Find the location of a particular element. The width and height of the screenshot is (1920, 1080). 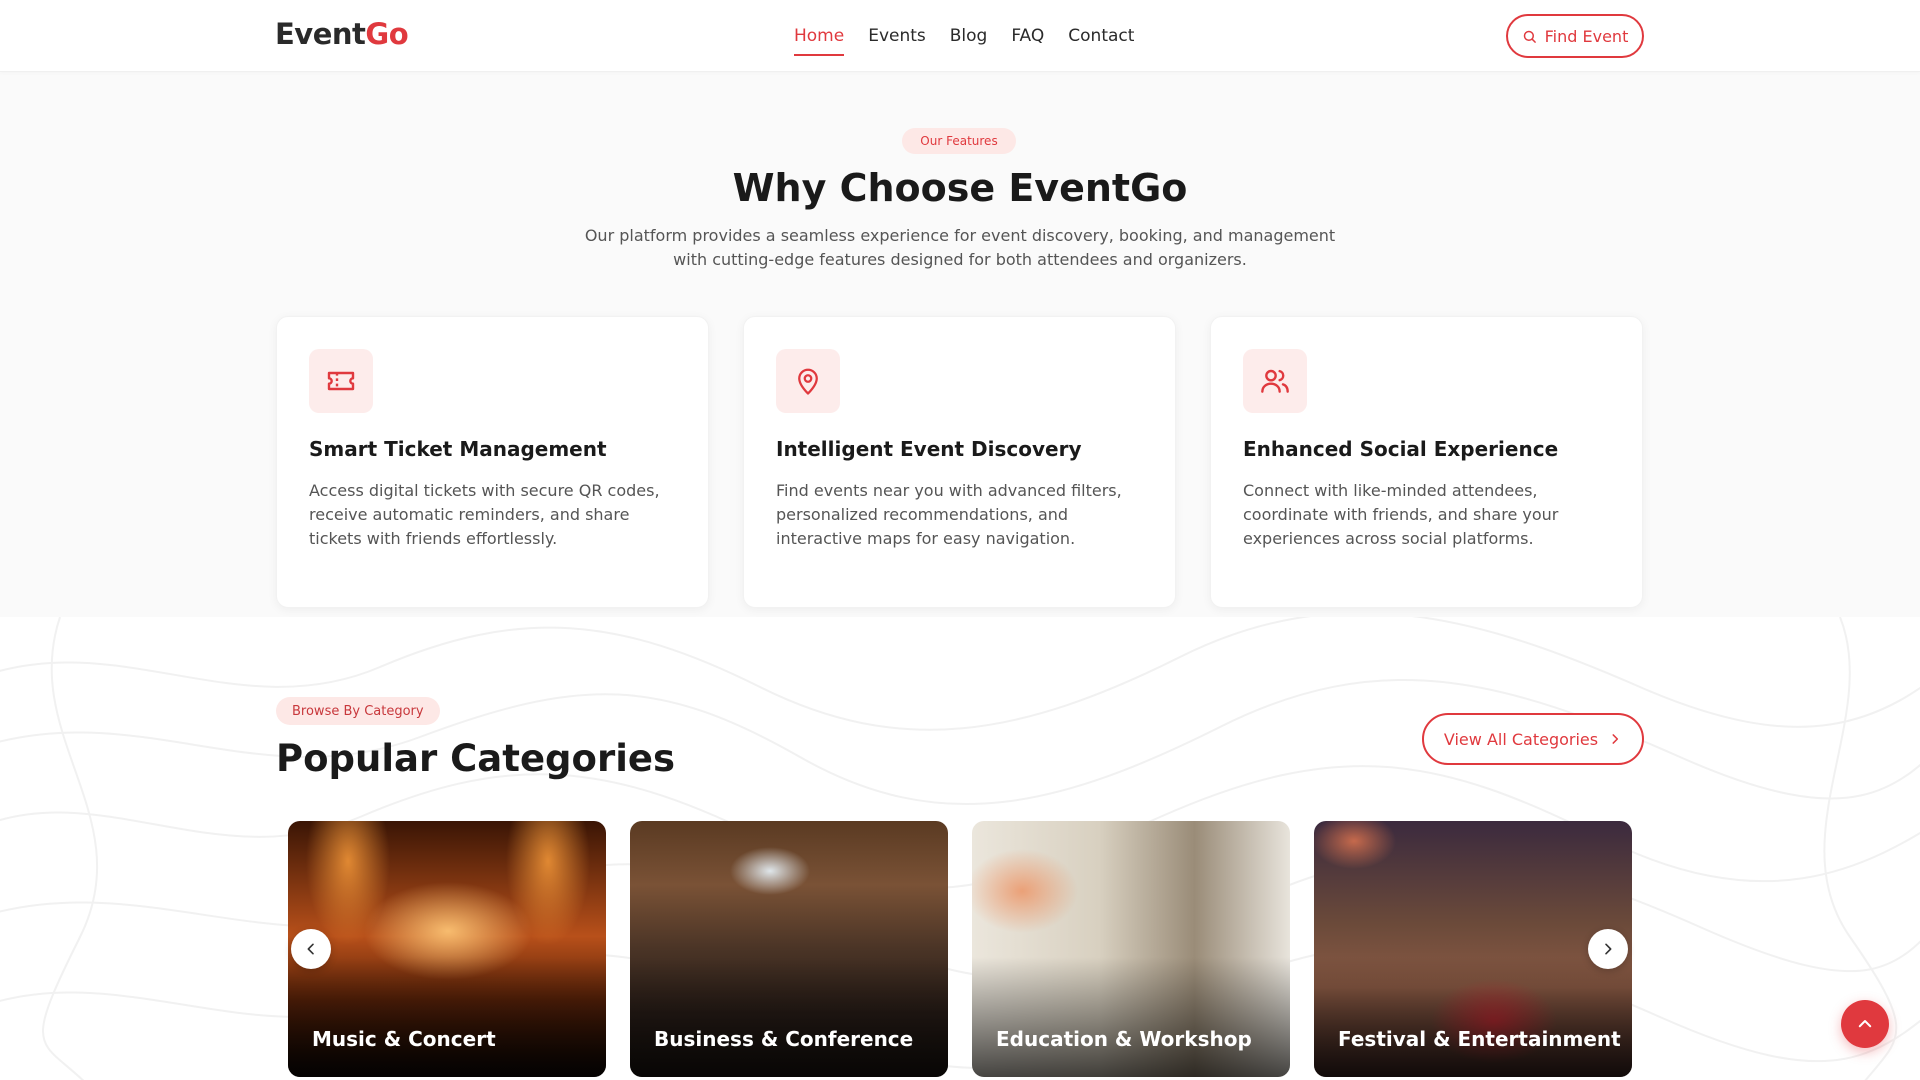

map-pin-icon is located at coordinates (808, 381).